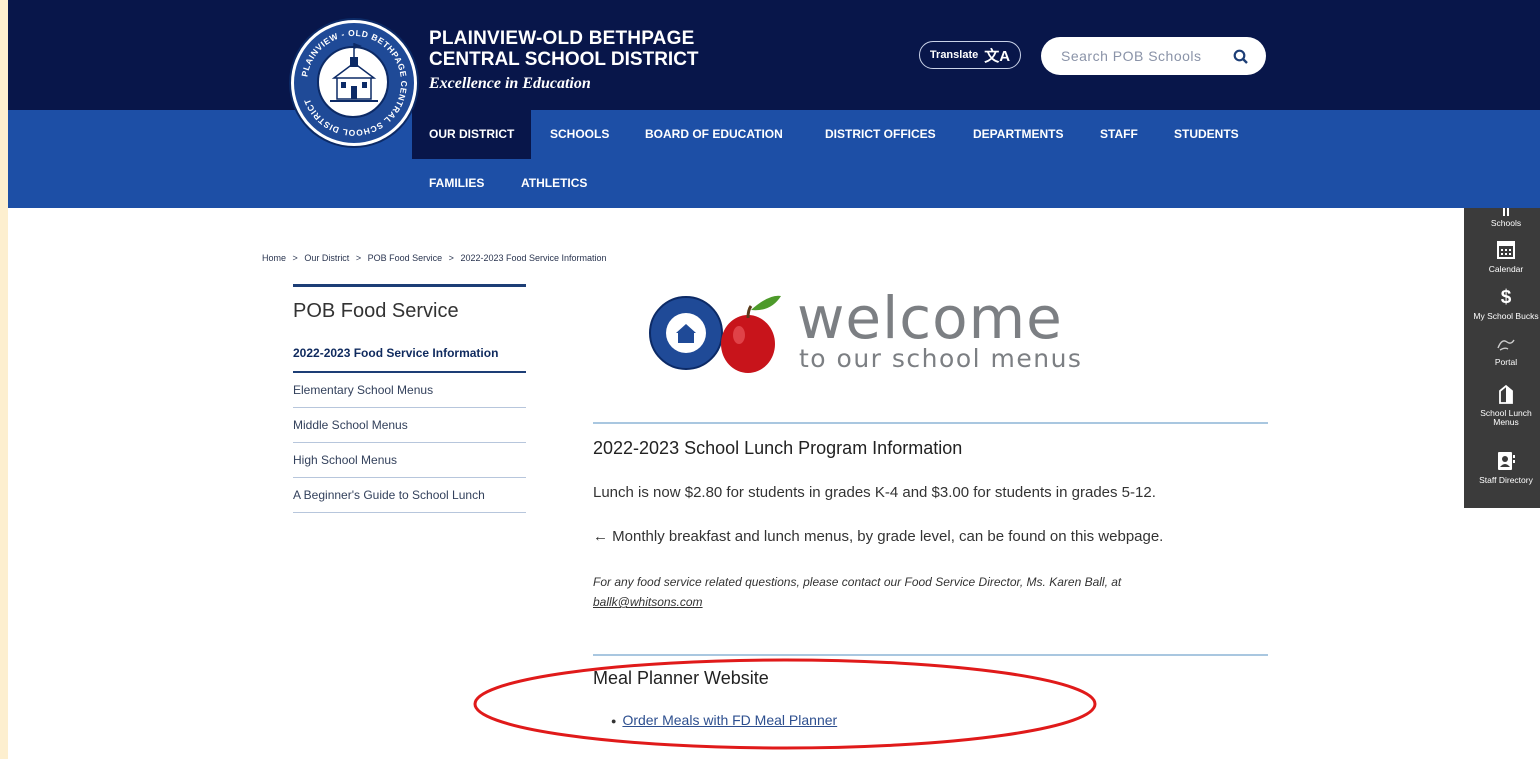 This screenshot has height=759, width=1540. Describe the element at coordinates (1018, 134) in the screenshot. I see `nav-departments: DEPARTMENTS` at that location.